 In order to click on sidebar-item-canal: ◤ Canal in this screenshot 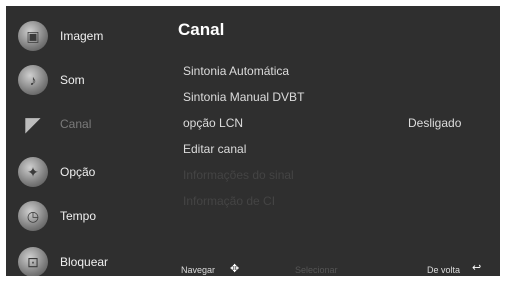, I will do `click(83, 124)`.